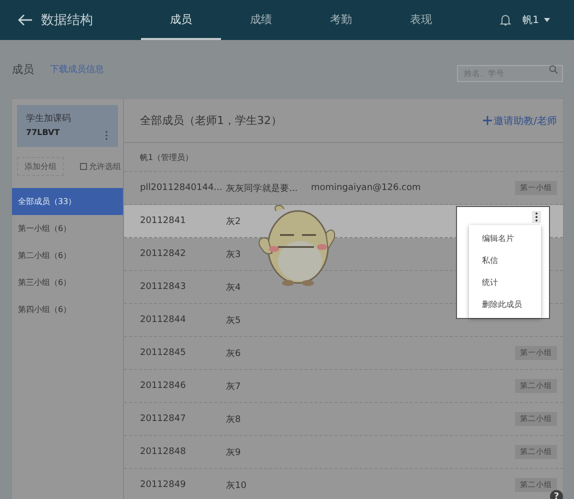 The image size is (574, 499). I want to click on student-id: 20112848, so click(163, 452).